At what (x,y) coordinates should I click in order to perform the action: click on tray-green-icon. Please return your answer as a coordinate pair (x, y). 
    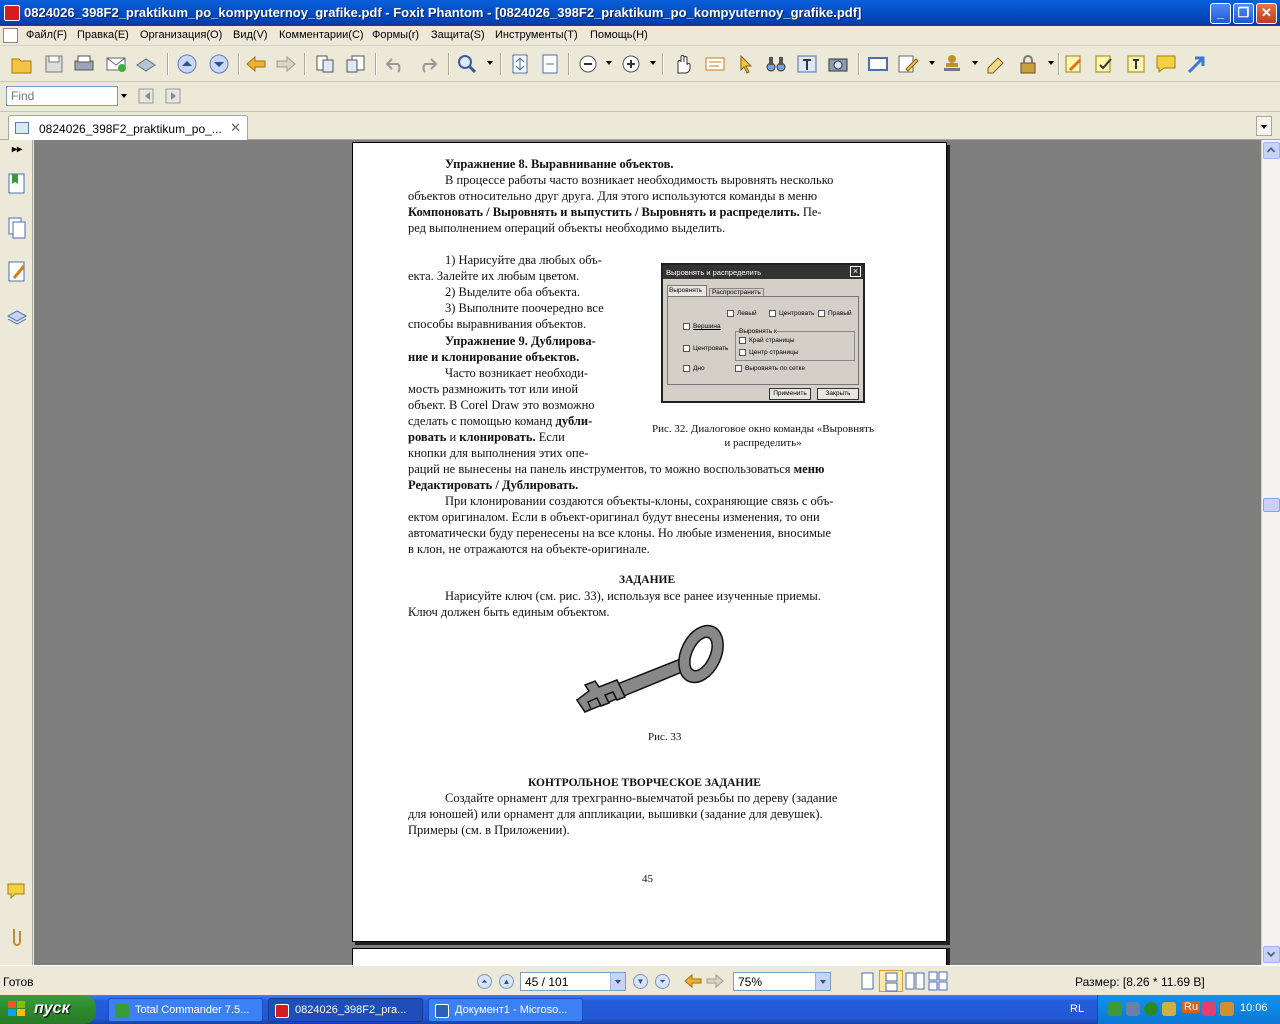
    Looking at the image, I should click on (1151, 1009).